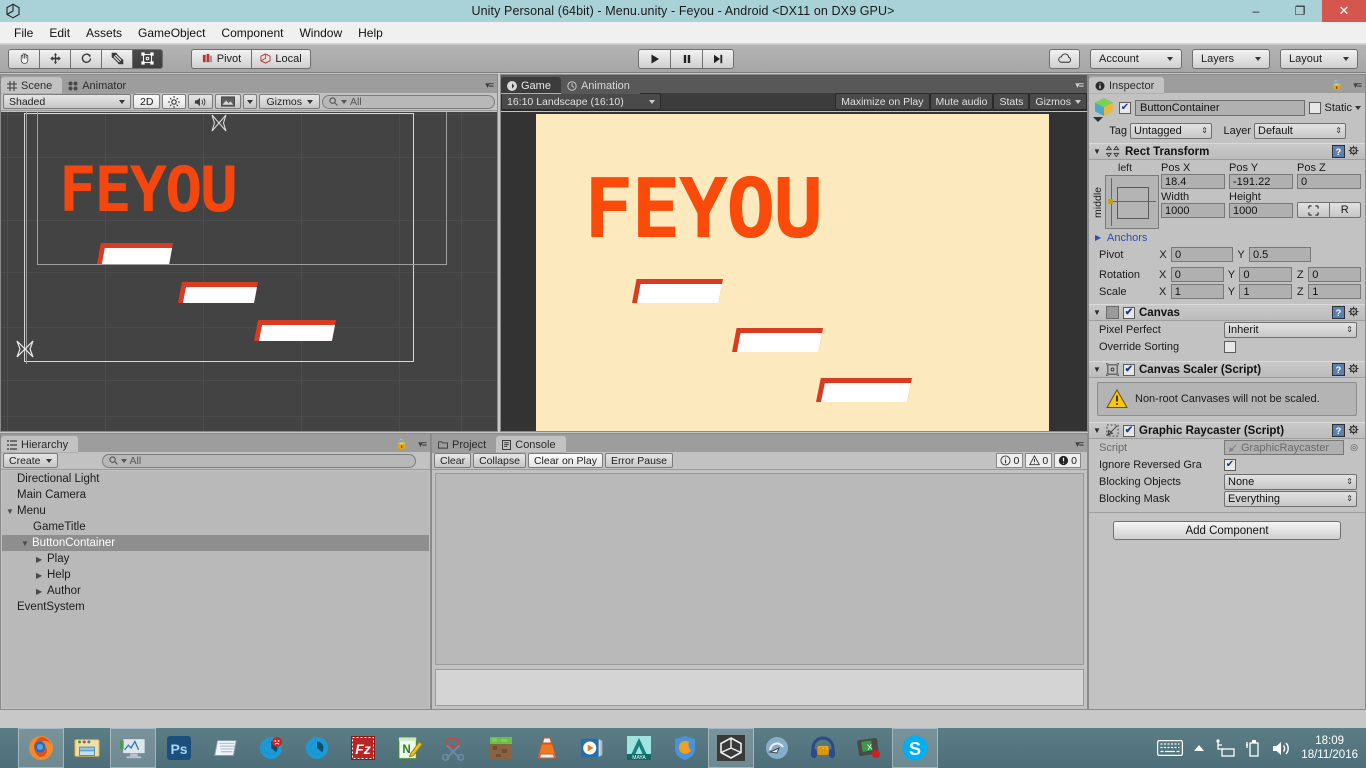  What do you see at coordinates (1199, 748) in the screenshot?
I see `chevron-up-icon` at bounding box center [1199, 748].